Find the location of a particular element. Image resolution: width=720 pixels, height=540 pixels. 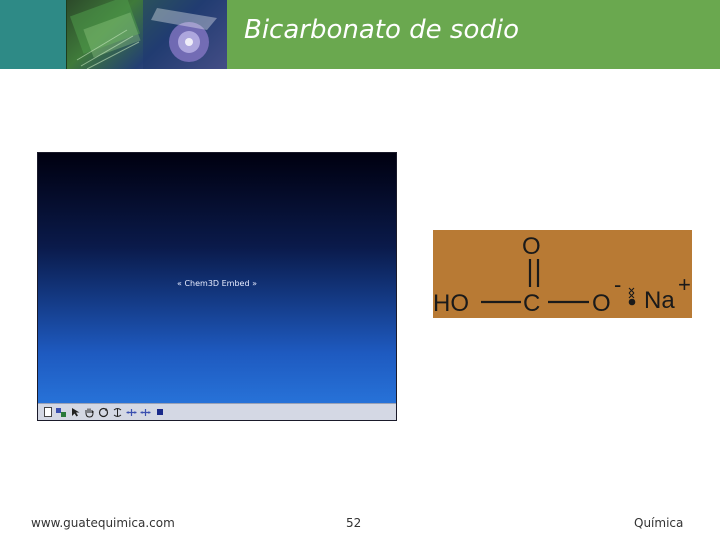

header-accent-block is located at coordinates (33, 34).